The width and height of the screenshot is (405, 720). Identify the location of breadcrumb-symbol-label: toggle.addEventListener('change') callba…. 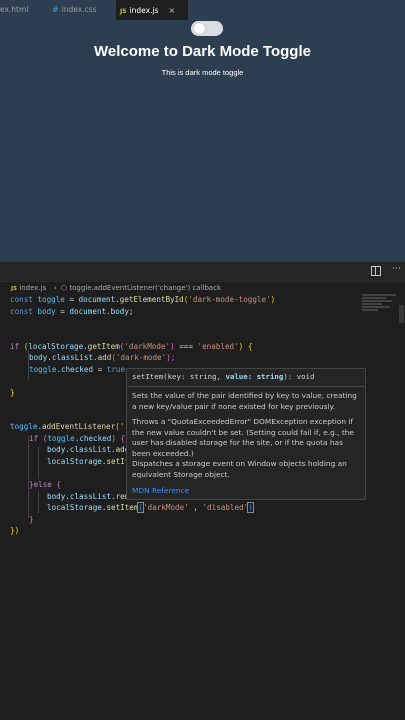
(145, 288).